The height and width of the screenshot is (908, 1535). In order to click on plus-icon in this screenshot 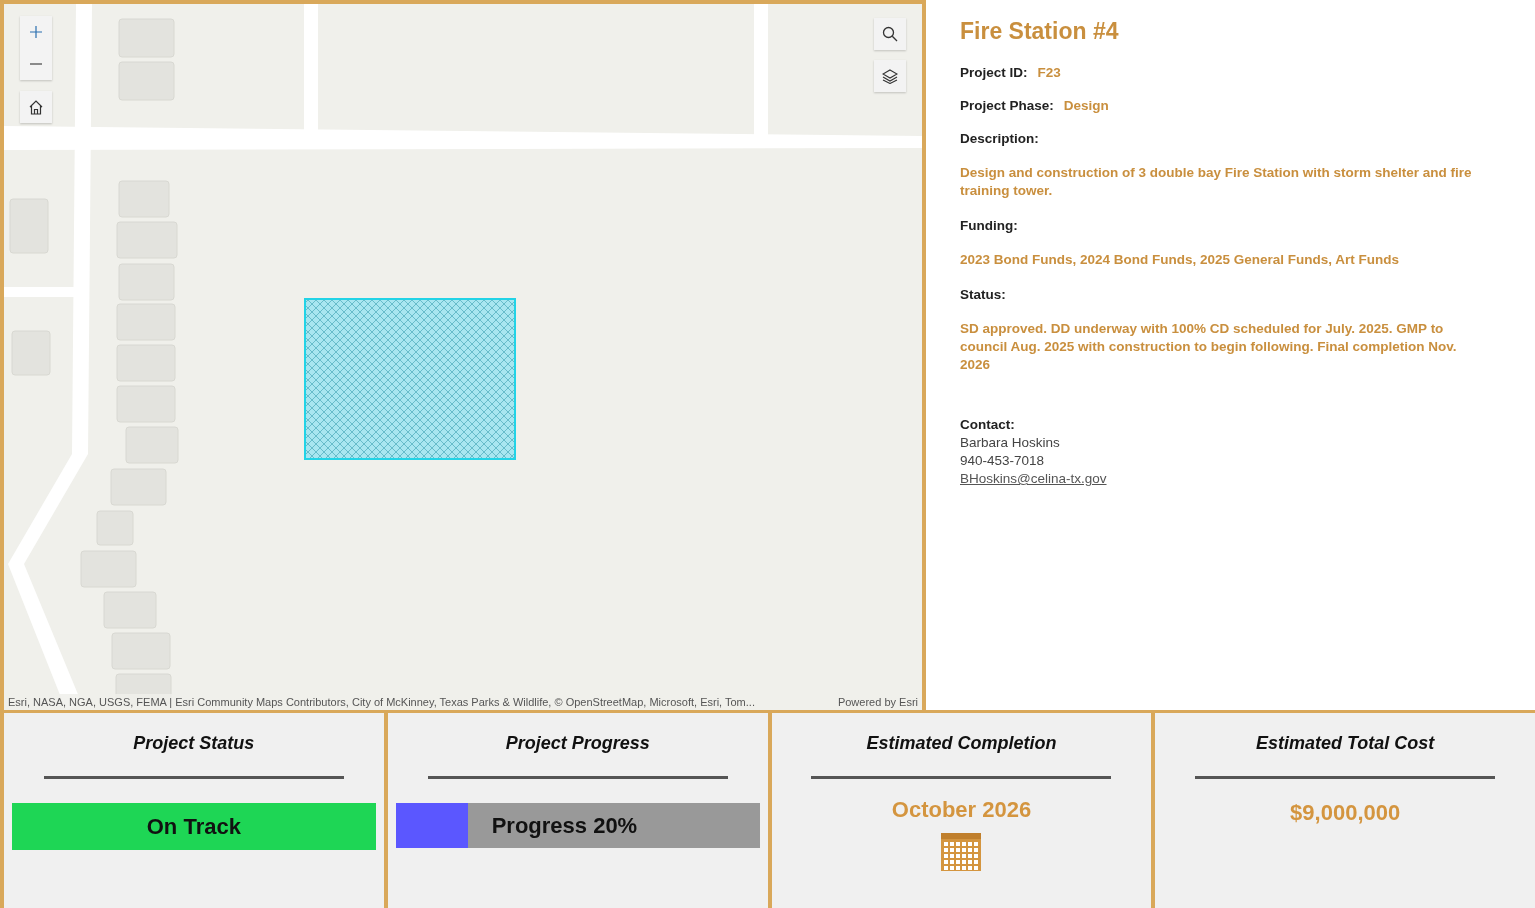, I will do `click(36, 32)`.